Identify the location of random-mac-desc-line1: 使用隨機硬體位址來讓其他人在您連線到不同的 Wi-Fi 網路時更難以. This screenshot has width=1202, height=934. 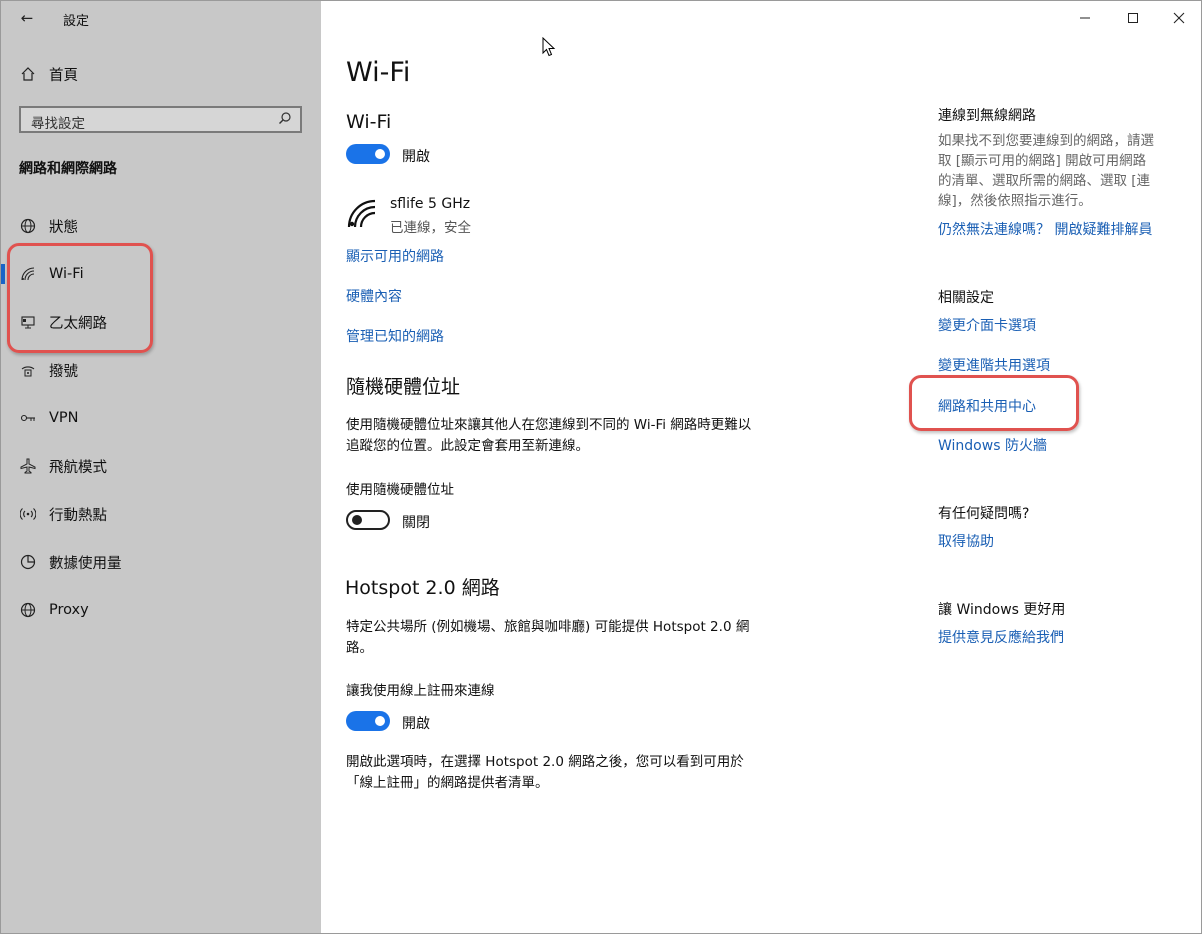
(549, 425).